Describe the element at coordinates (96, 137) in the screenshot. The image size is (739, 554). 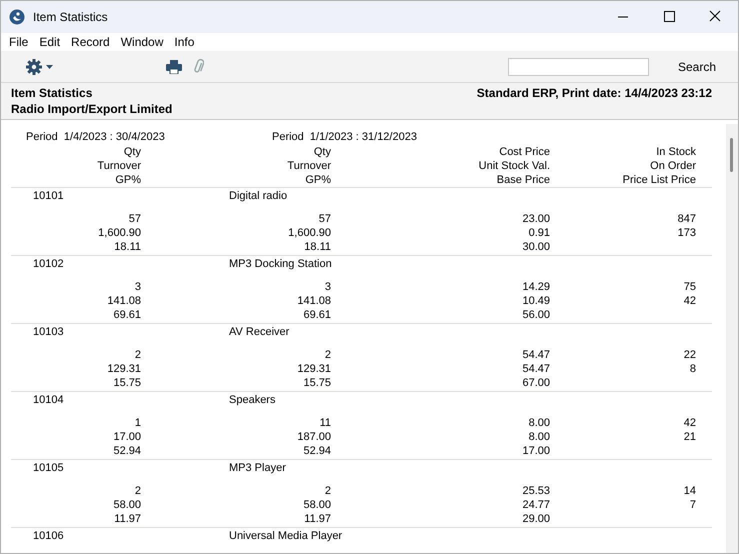
I see `period-label: Period 1/4/2023 : 30/4/2023` at that location.